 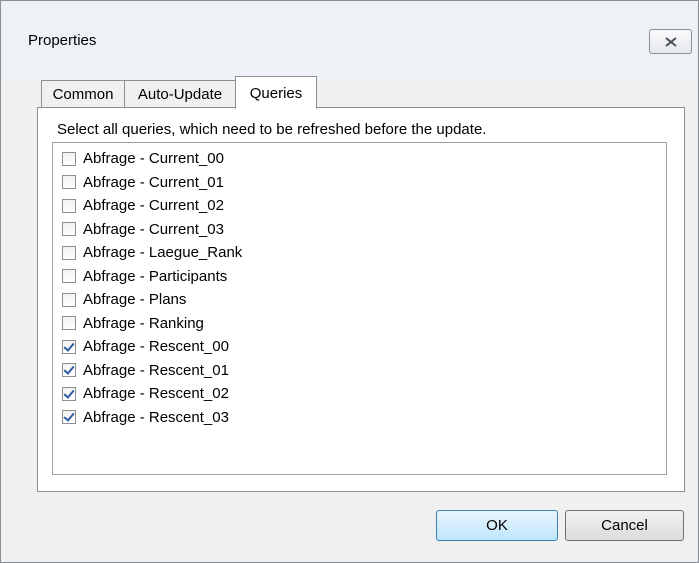 I want to click on query-label: Abfrage - Current_01, so click(x=153, y=182).